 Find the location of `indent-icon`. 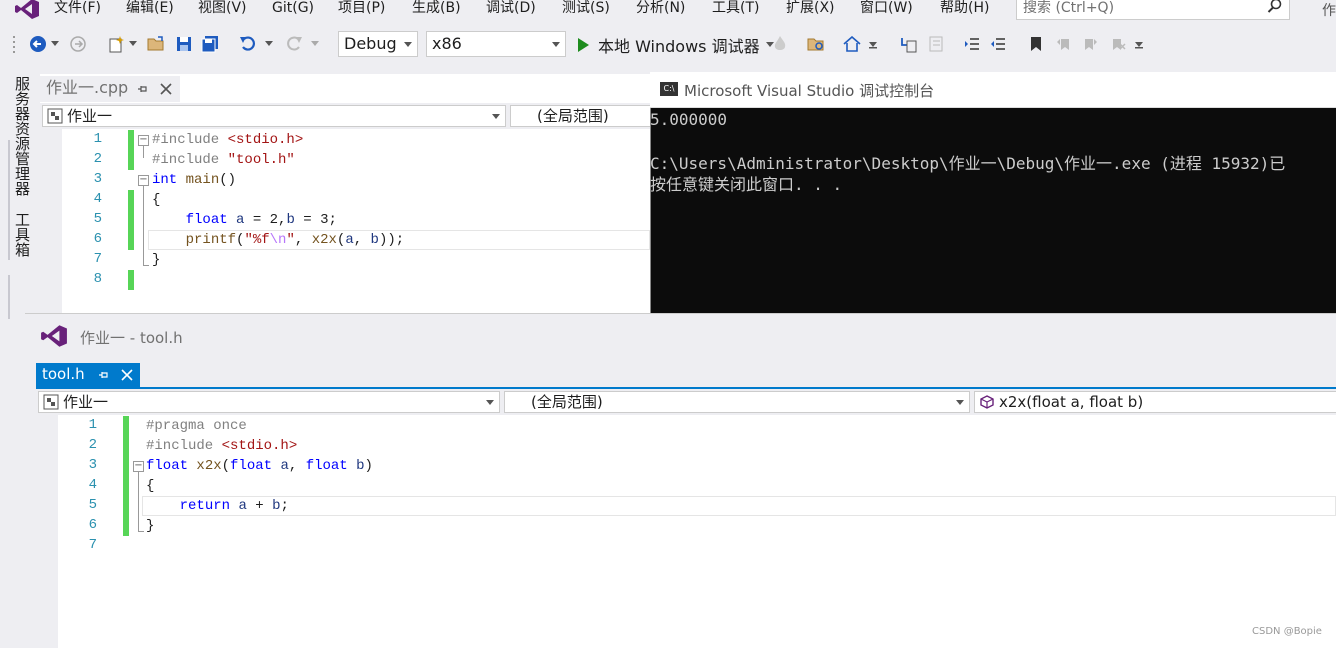

indent-icon is located at coordinates (972, 44).